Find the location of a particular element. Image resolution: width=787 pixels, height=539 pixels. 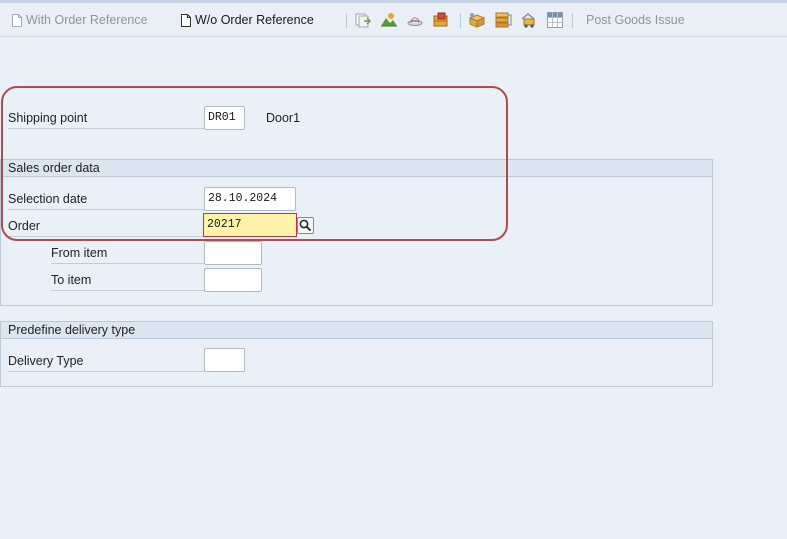

magnifier-icon is located at coordinates (305, 225).